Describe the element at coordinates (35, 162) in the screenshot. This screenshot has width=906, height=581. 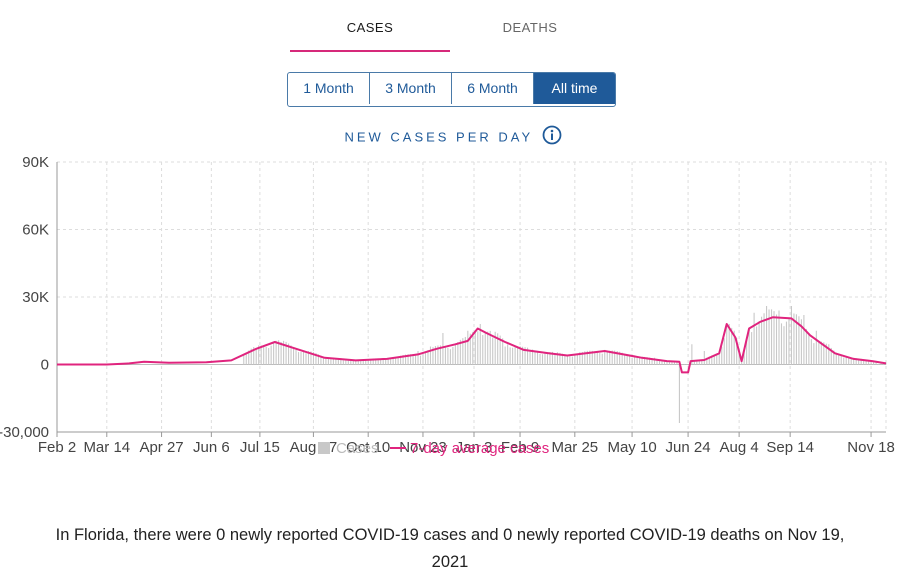
I see `y-tick-label: 90K` at that location.